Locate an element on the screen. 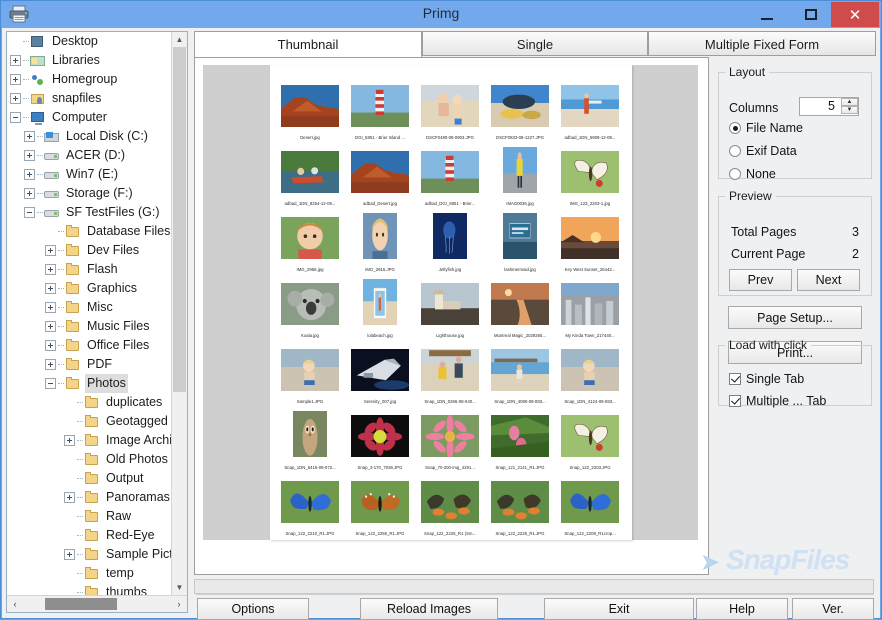 The height and width of the screenshot is (620, 882). version-button: Ver. is located at coordinates (833, 609).